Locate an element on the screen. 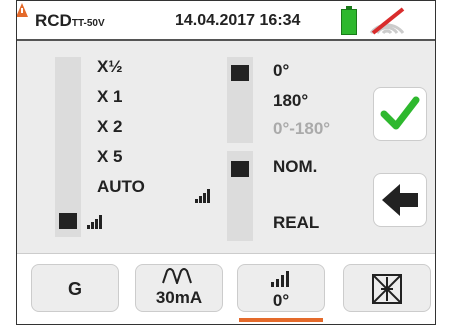  current-mode-option: REAL is located at coordinates (296, 223).